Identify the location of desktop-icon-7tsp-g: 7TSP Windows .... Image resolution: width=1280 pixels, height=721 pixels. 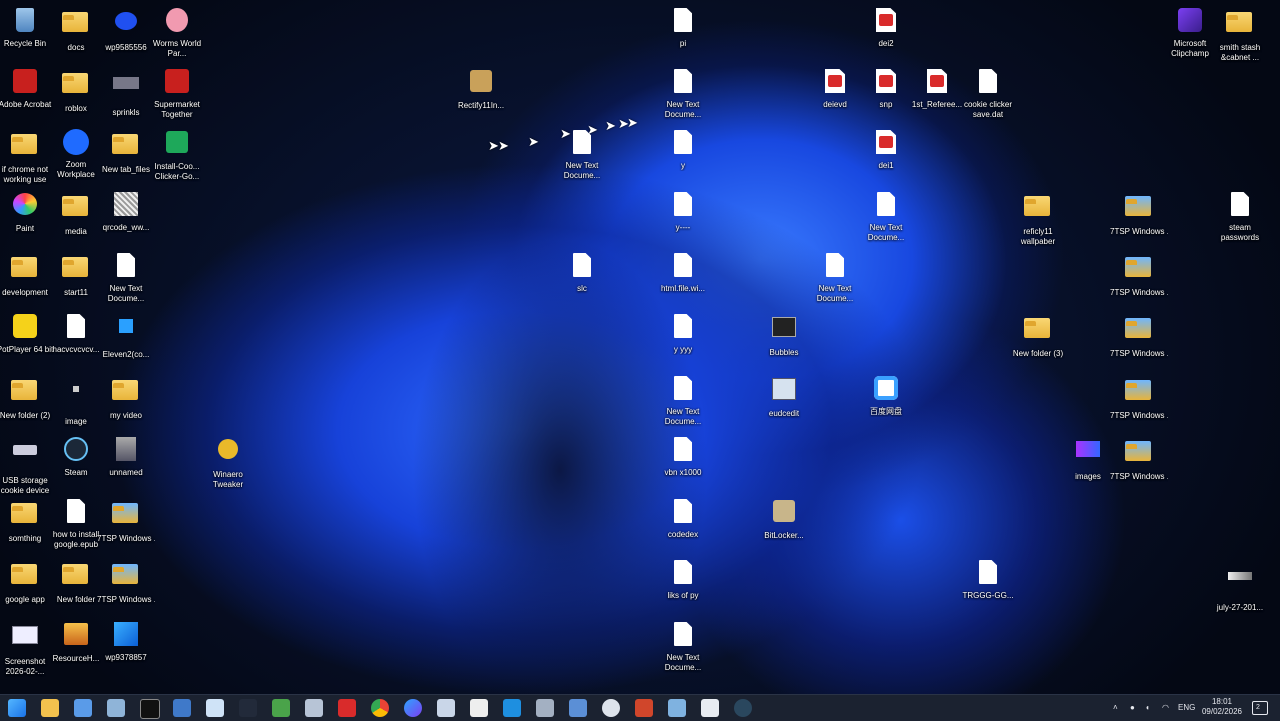
(1139, 458).